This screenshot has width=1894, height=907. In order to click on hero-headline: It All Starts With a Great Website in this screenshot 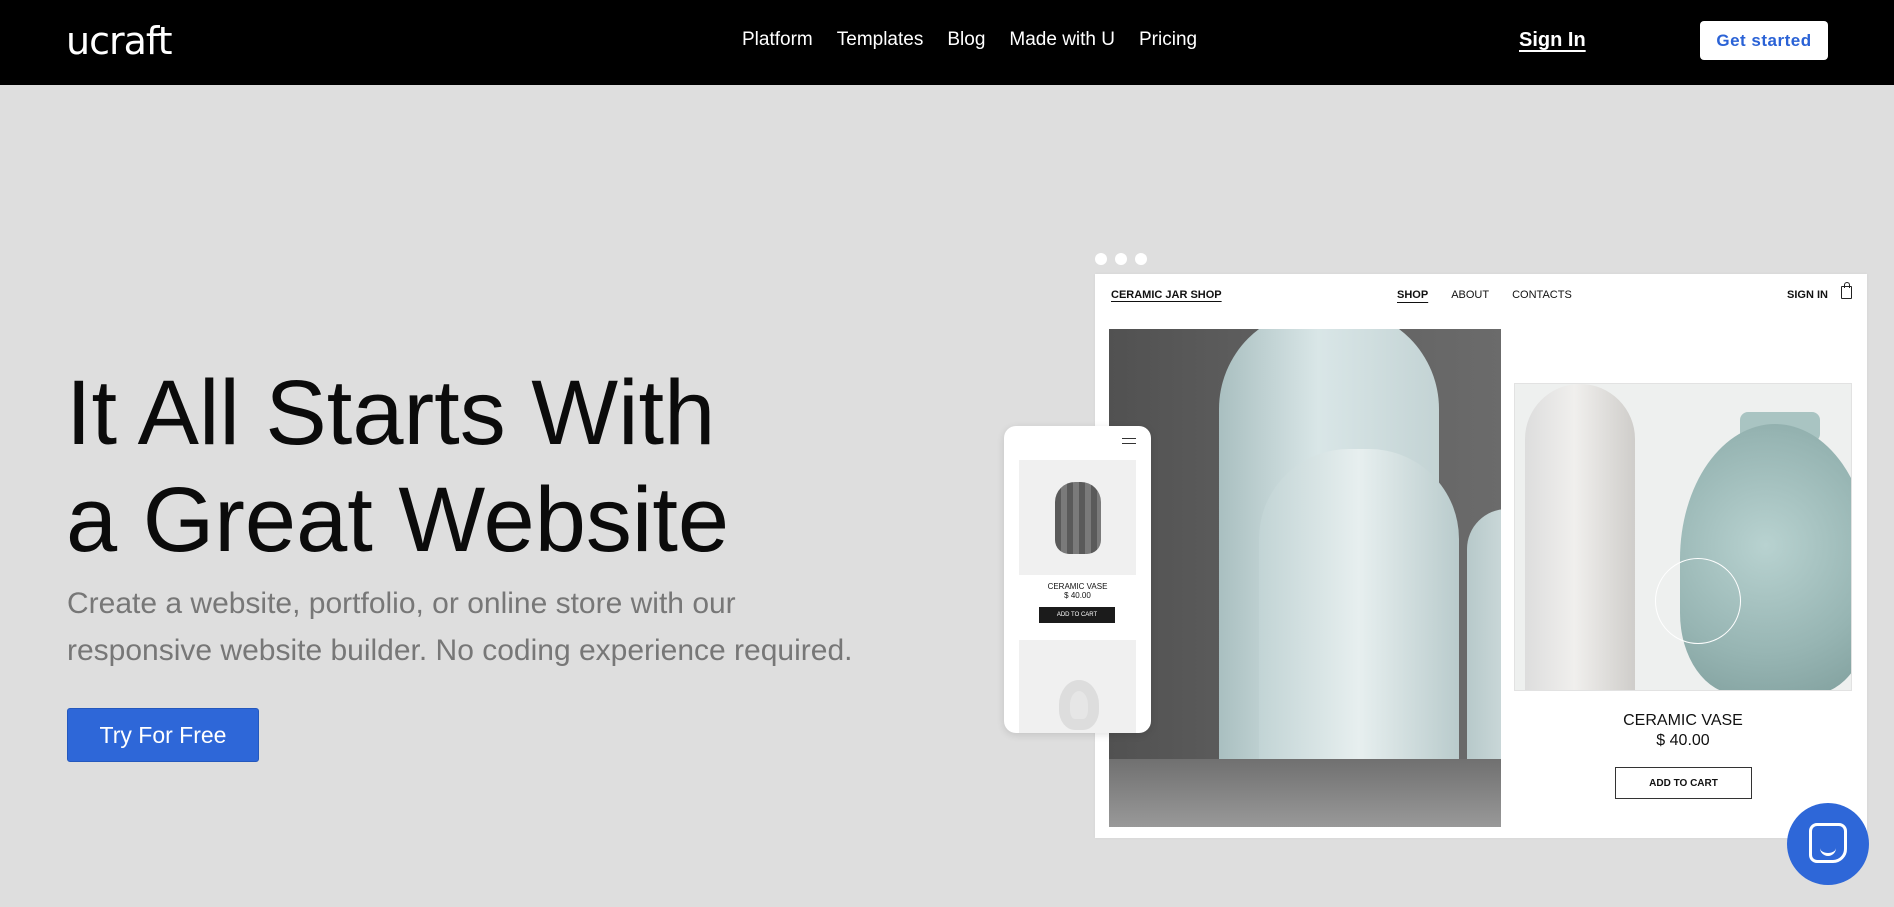, I will do `click(496, 467)`.